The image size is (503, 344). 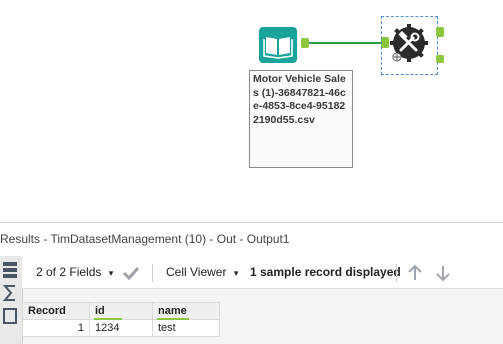 I want to click on apply-checkmark-button, so click(x=131, y=272).